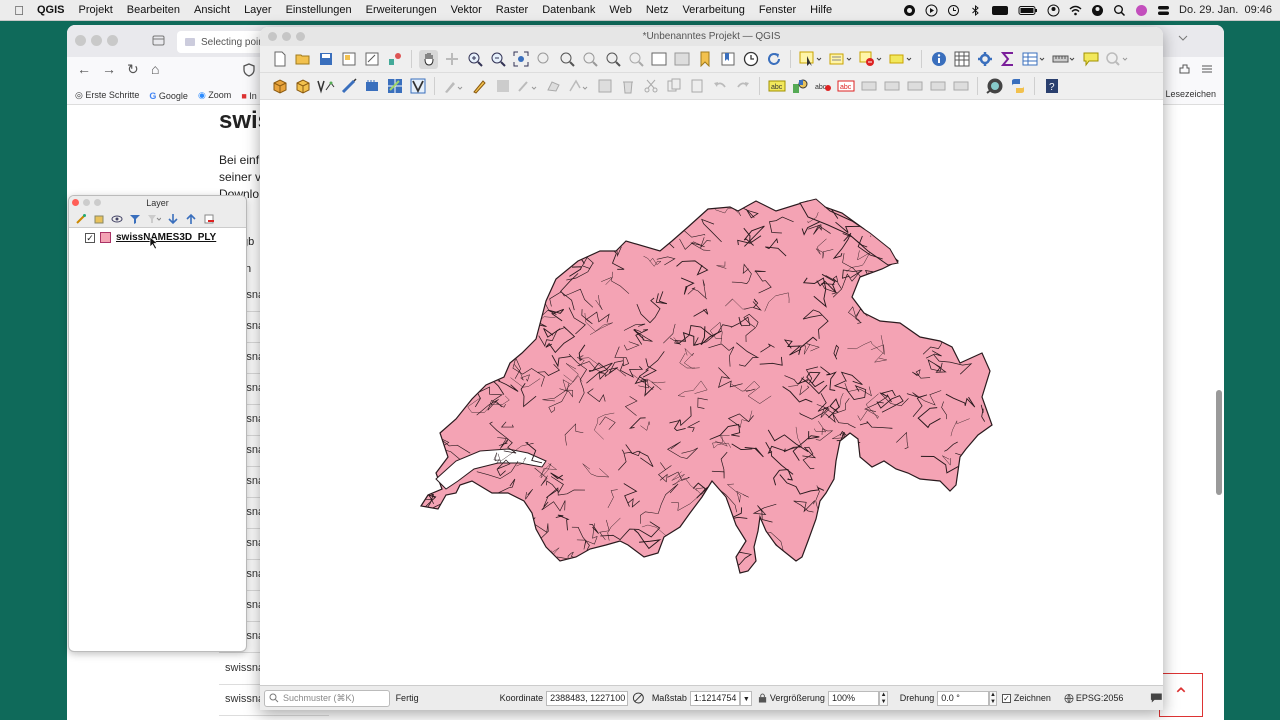 The width and height of the screenshot is (1280, 720). I want to click on add-virtual-layer-icon, so click(417, 86).